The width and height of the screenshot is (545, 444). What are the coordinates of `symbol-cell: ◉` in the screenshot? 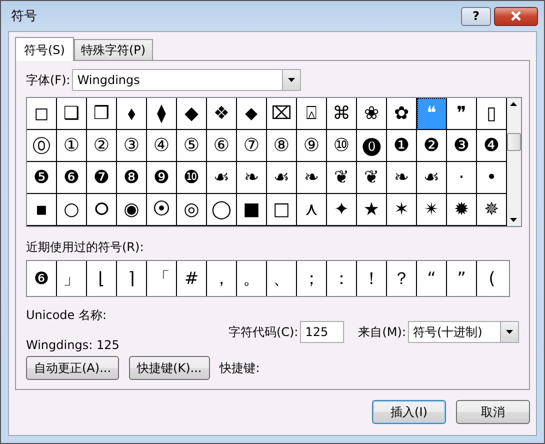 It's located at (132, 210).